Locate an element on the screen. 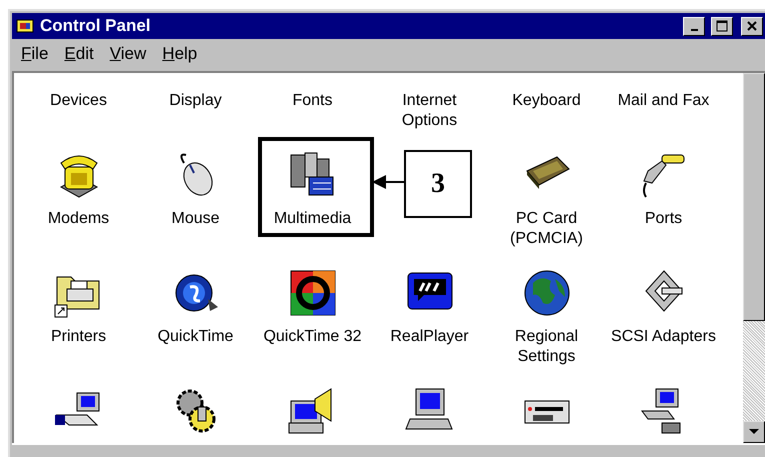  item-label: PC Card (PCMCIA) is located at coordinates (546, 229).